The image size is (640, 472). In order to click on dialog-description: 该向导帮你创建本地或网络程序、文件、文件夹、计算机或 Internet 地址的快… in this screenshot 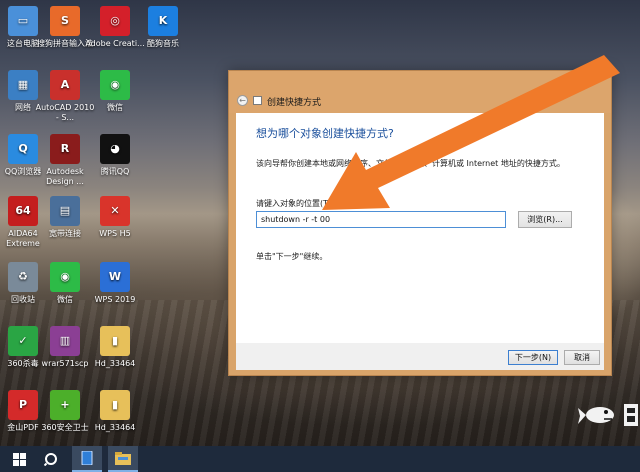, I will do `click(410, 163)`.